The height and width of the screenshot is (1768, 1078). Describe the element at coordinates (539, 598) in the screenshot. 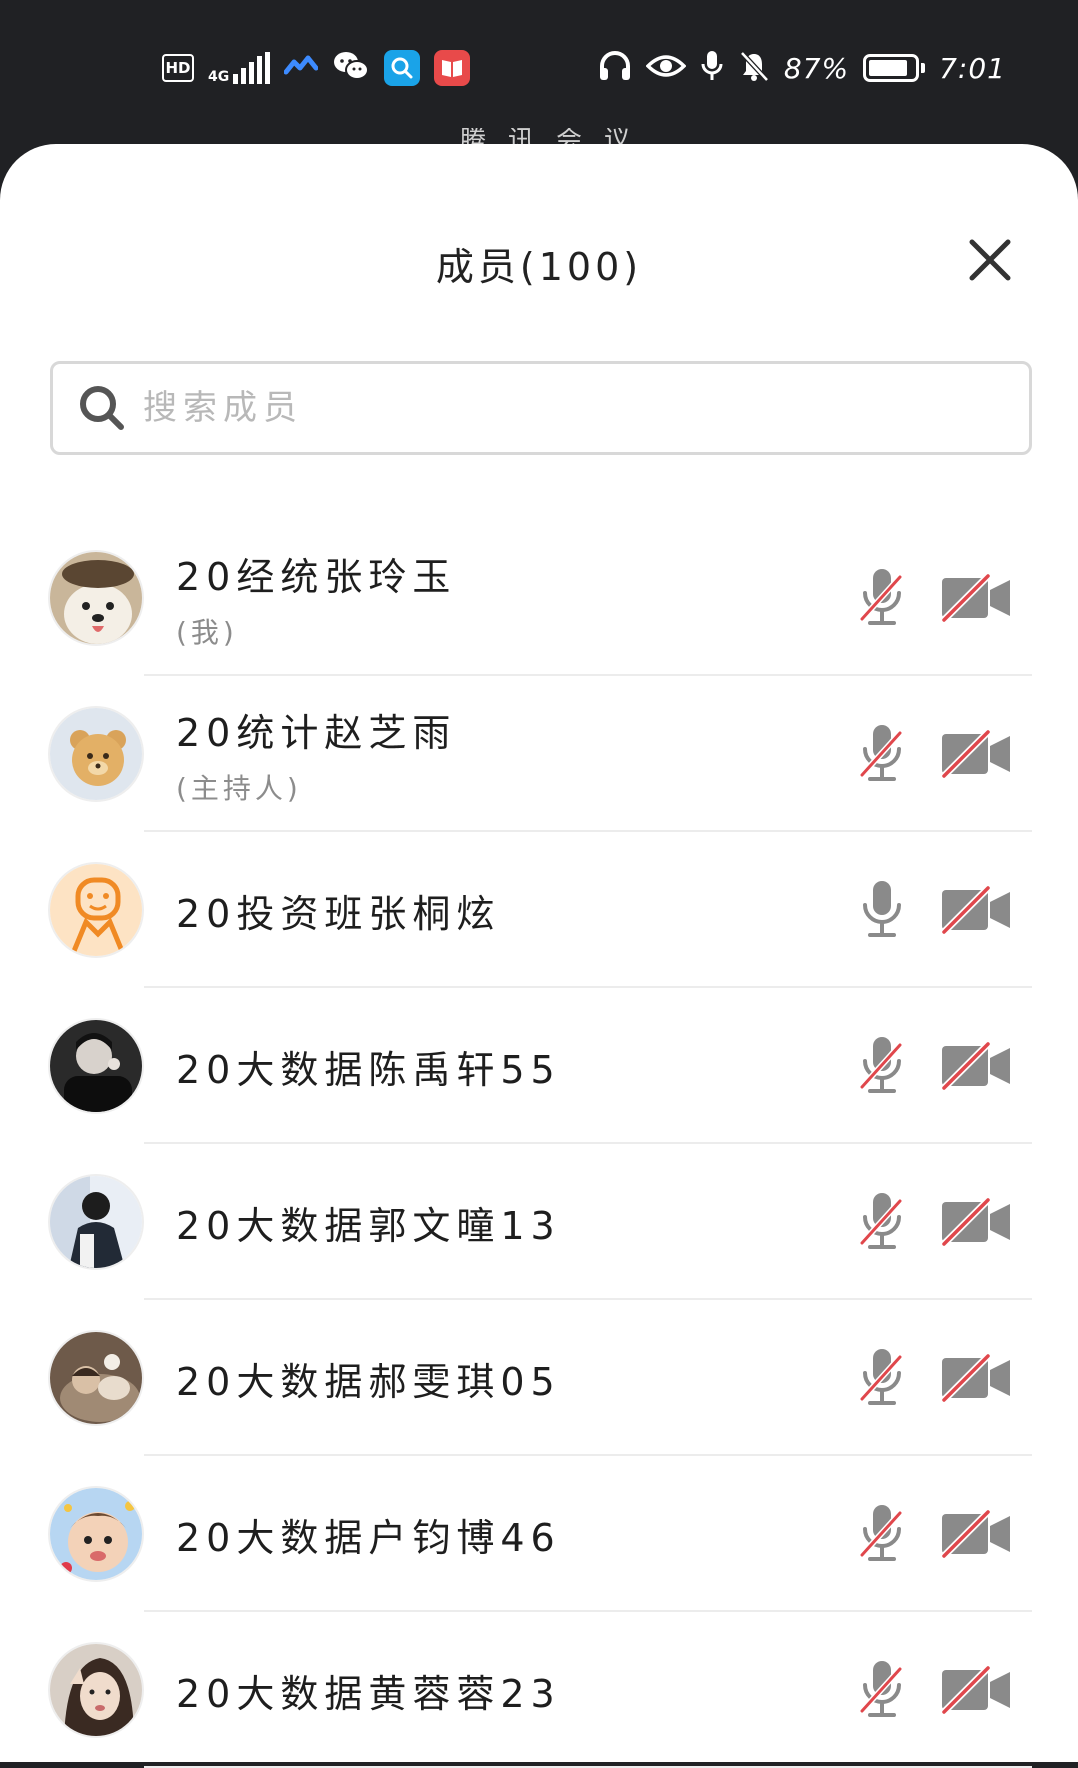

I see `member-row: 20经统张玲玉 (我)` at that location.